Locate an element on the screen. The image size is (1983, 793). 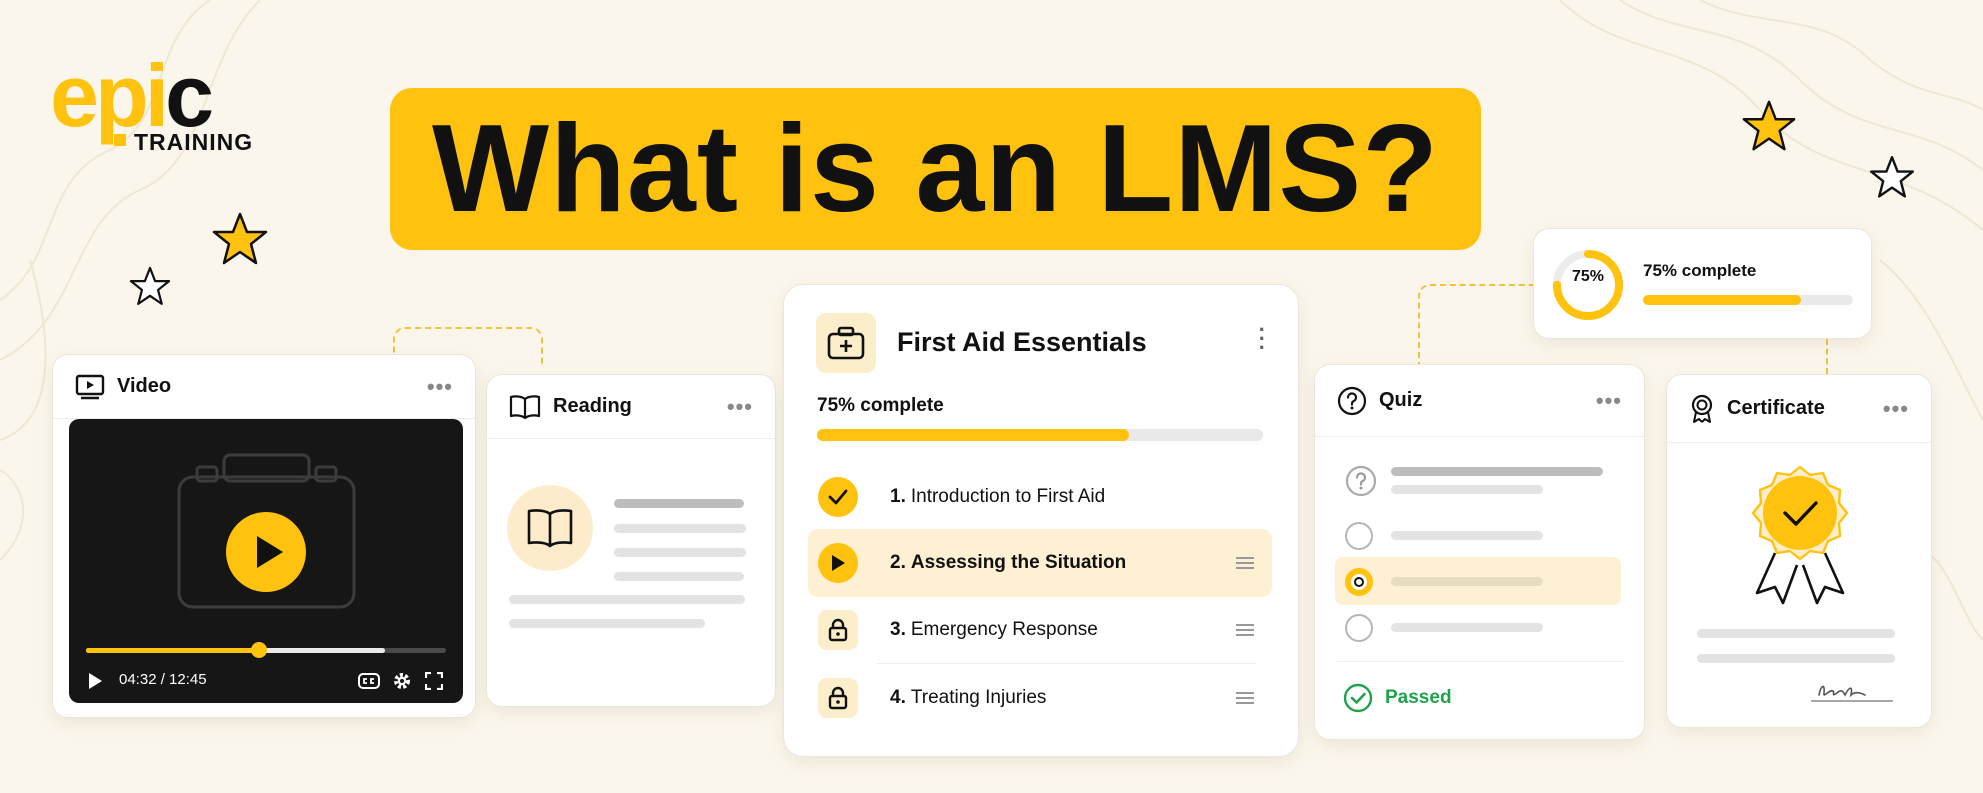
card-header: Certificate ••• is located at coordinates (1799, 409).